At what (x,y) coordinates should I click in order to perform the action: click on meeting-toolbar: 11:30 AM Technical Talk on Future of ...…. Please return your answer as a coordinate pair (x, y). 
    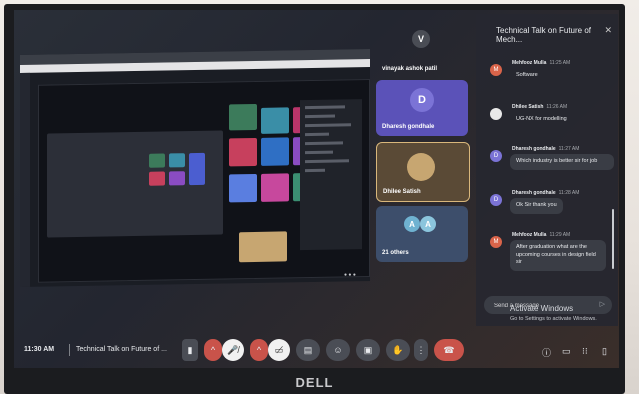
    Looking at the image, I should click on (316, 350).